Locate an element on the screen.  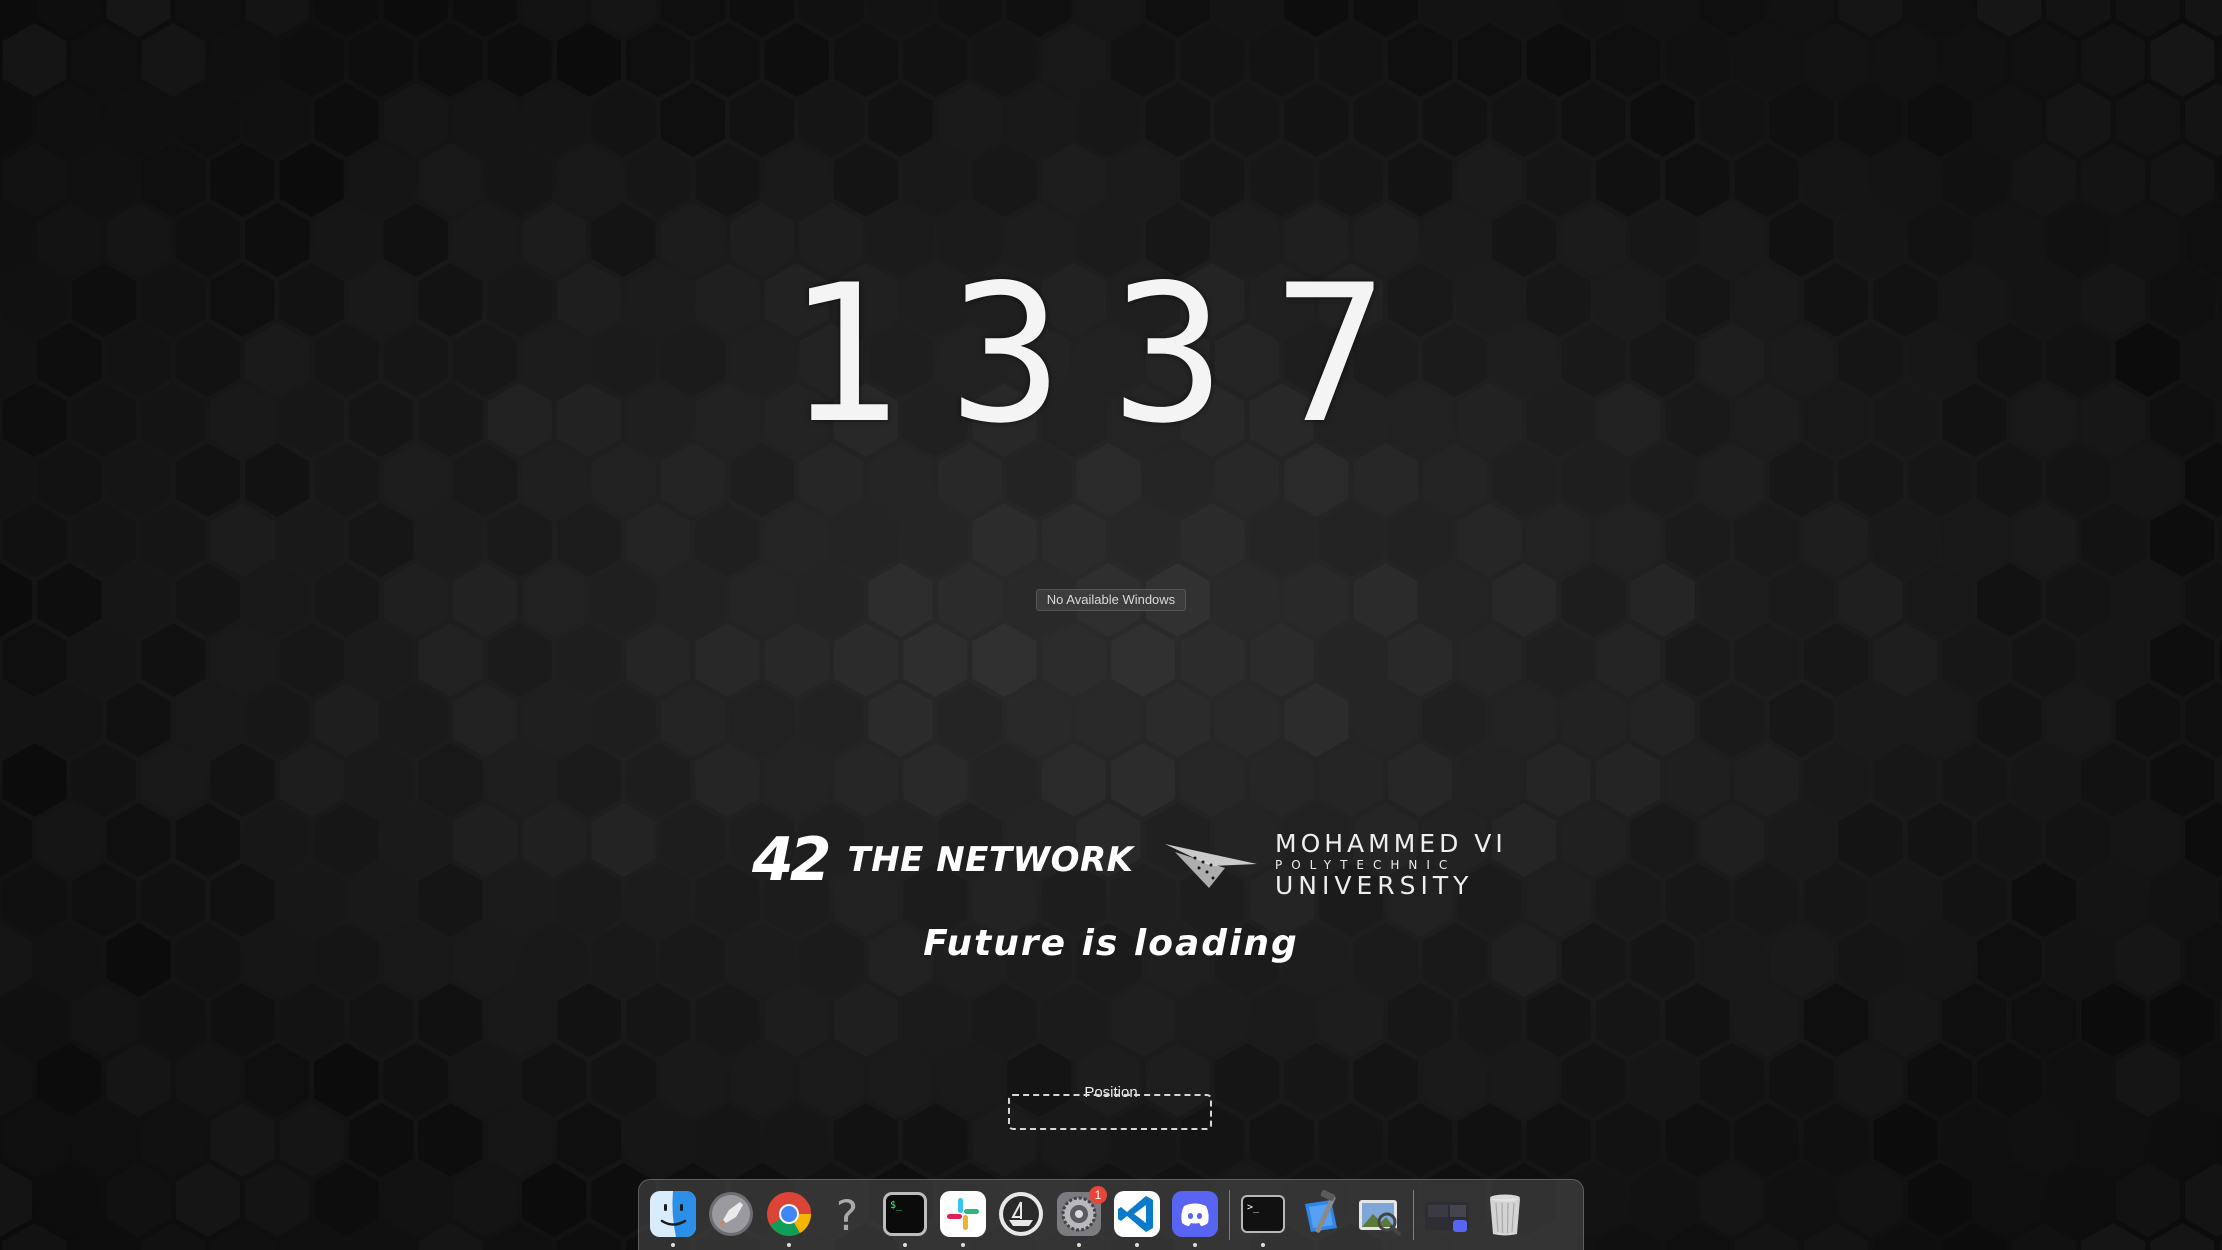
tagline: Future is loading is located at coordinates (1111, 943).